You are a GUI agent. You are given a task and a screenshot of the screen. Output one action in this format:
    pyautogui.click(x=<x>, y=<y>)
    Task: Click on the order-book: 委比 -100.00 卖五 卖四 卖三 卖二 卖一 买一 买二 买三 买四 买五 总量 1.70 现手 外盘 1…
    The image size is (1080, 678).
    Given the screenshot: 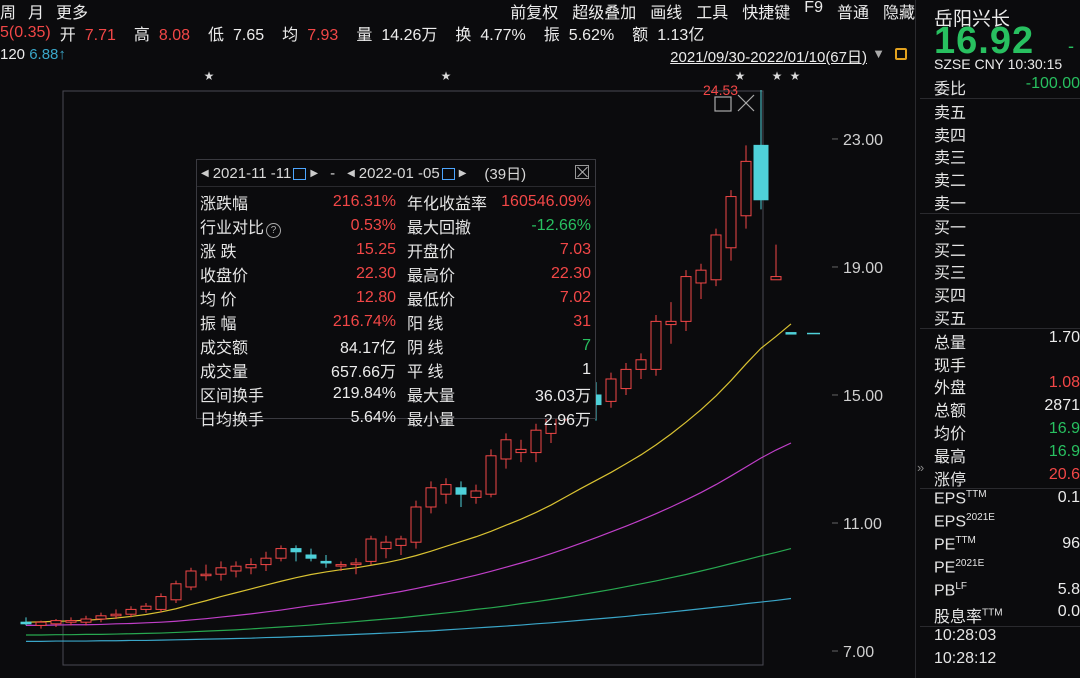 What is the action you would take?
    pyautogui.click(x=1000, y=374)
    